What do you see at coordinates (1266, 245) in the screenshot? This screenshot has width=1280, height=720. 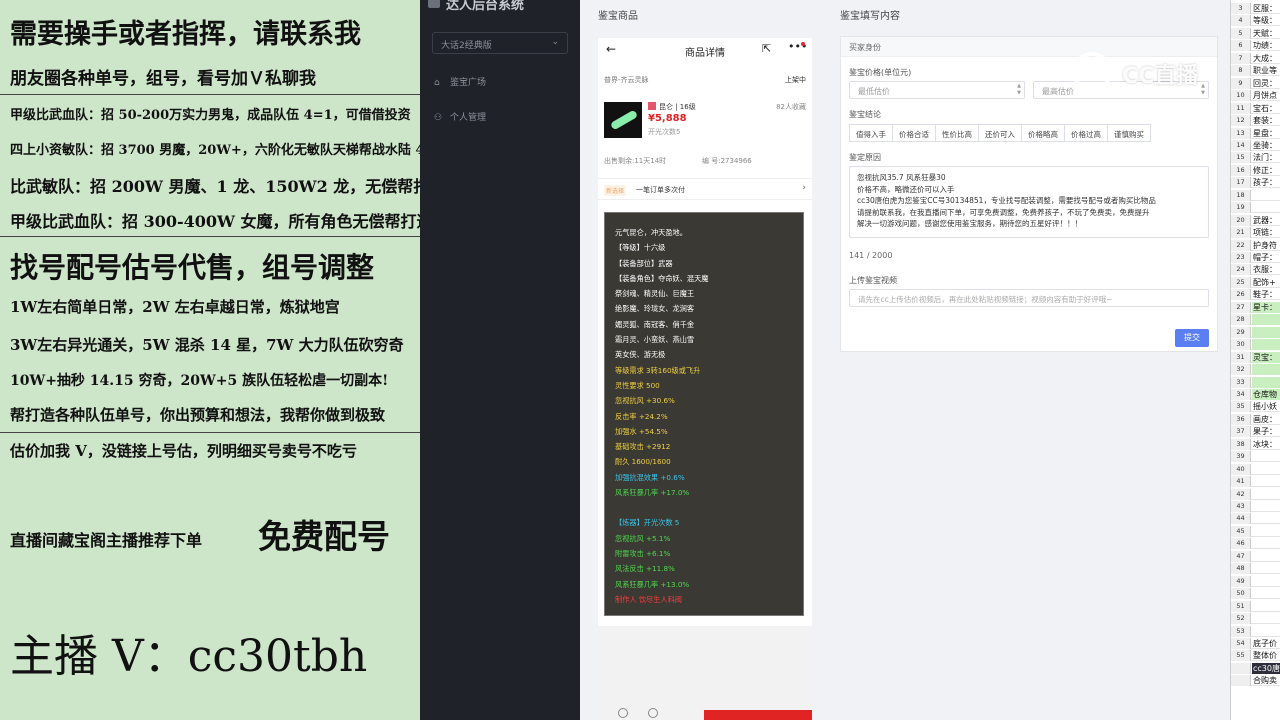 I see `sheet-cell: 护身符` at bounding box center [1266, 245].